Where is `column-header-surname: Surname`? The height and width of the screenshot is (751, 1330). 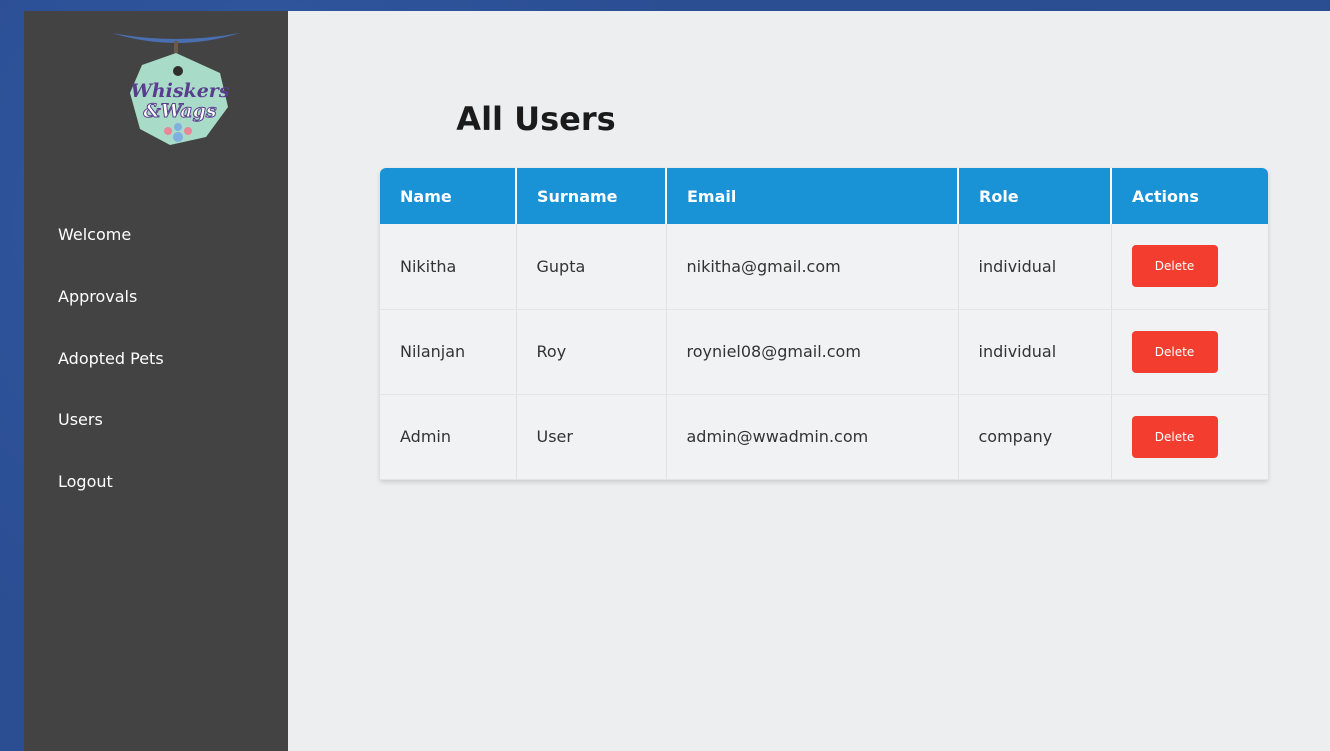
column-header-surname: Surname is located at coordinates (591, 196).